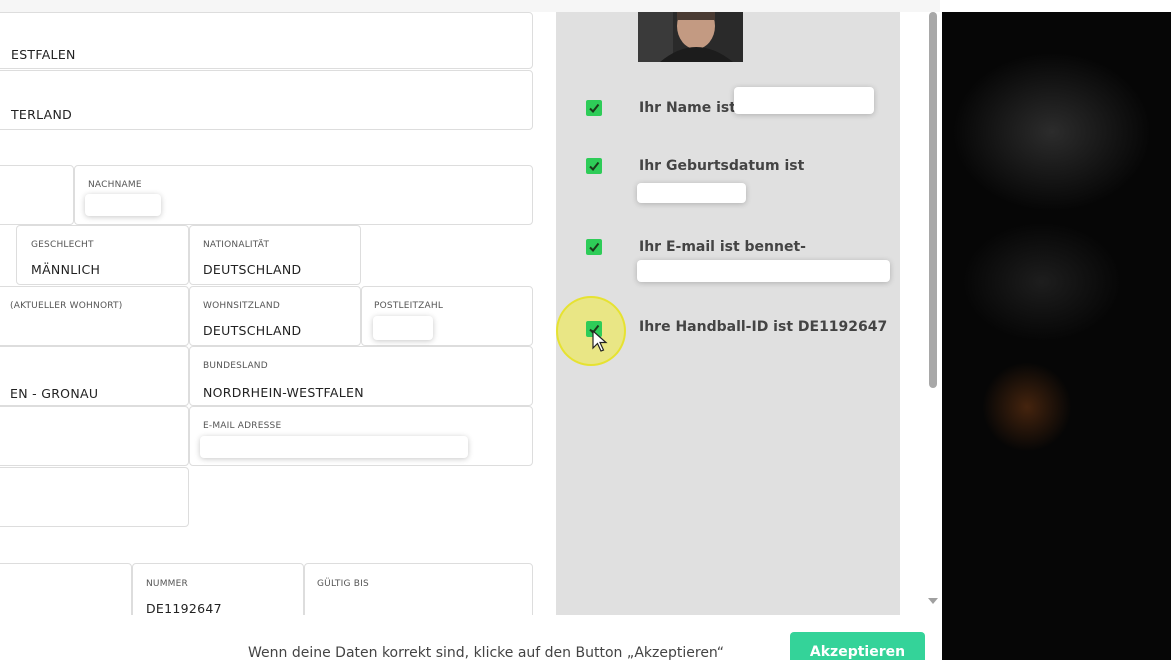  I want to click on city-value: EN - GRONAU, so click(54, 393).